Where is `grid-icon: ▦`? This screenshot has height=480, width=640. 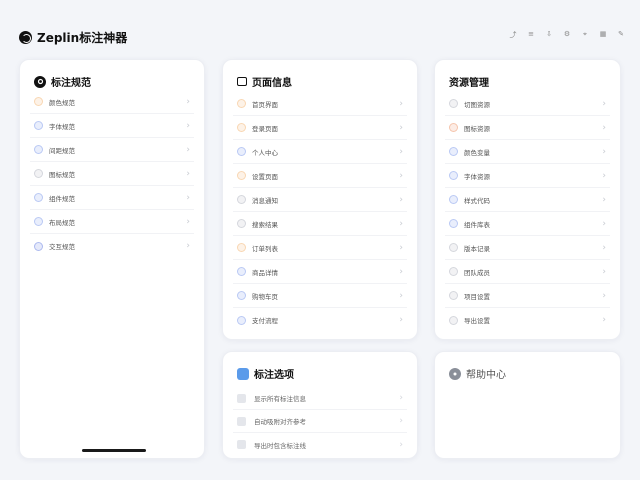
grid-icon: ▦ is located at coordinates (603, 35).